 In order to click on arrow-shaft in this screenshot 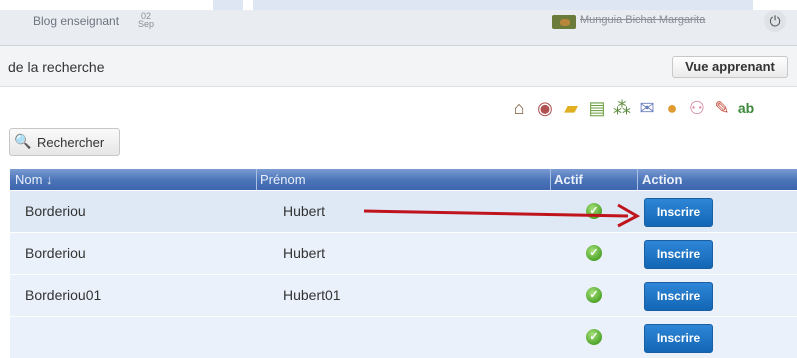, I will do `click(496, 213)`.